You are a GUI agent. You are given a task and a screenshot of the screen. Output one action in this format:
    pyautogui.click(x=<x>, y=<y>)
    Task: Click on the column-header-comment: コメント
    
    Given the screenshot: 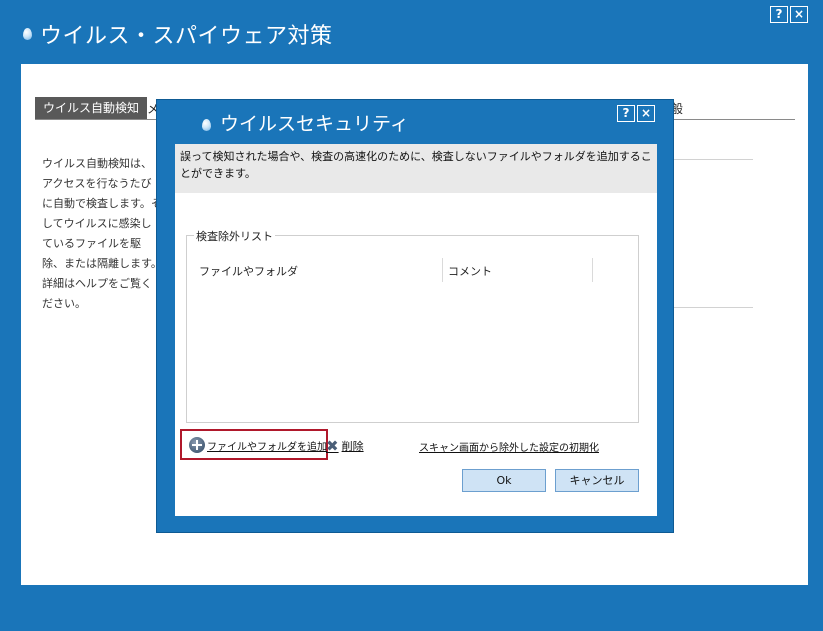 What is the action you would take?
    pyautogui.click(x=470, y=271)
    